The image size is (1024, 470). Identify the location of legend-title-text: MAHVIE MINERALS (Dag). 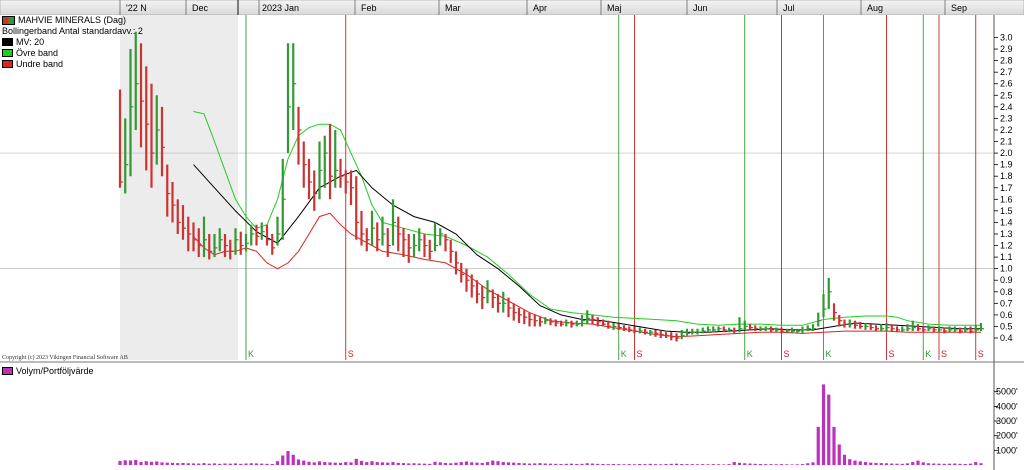
(72, 20).